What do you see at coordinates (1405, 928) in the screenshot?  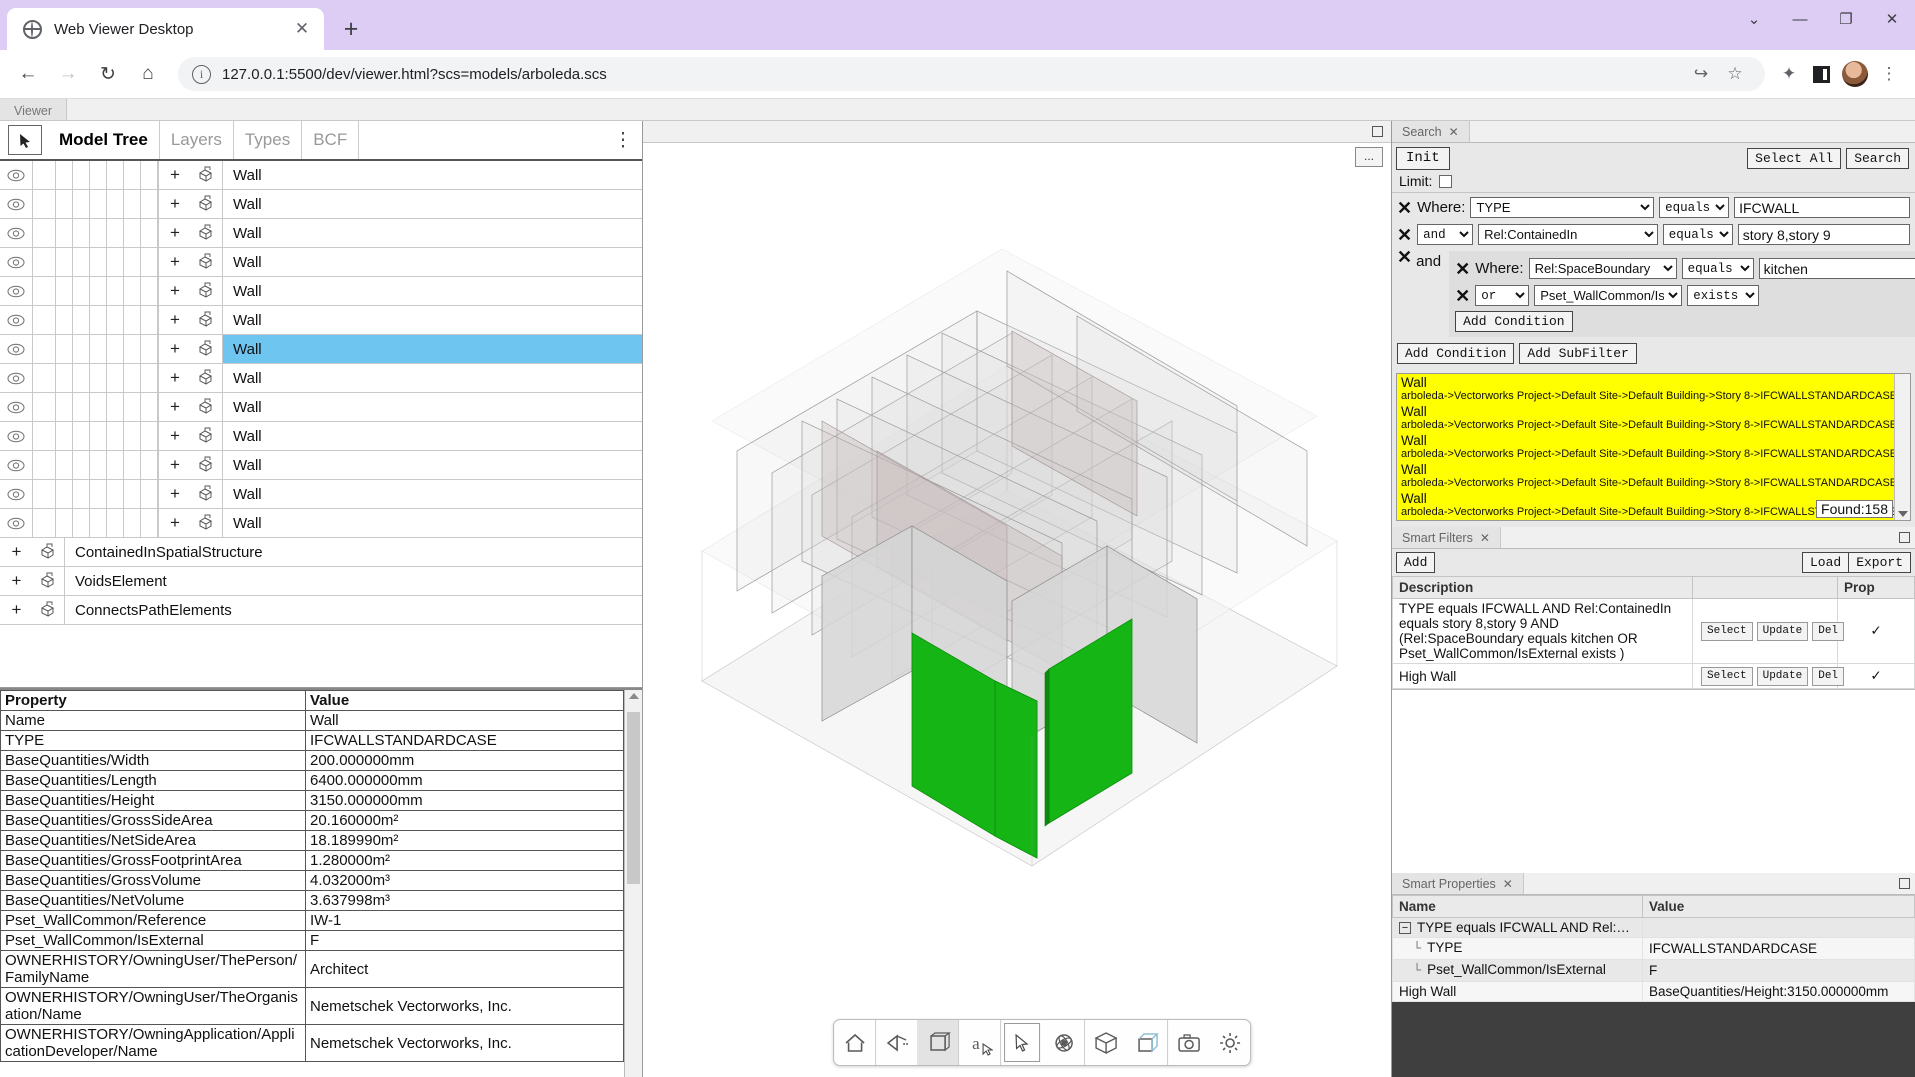 I see `collapse-expand-icon: −` at bounding box center [1405, 928].